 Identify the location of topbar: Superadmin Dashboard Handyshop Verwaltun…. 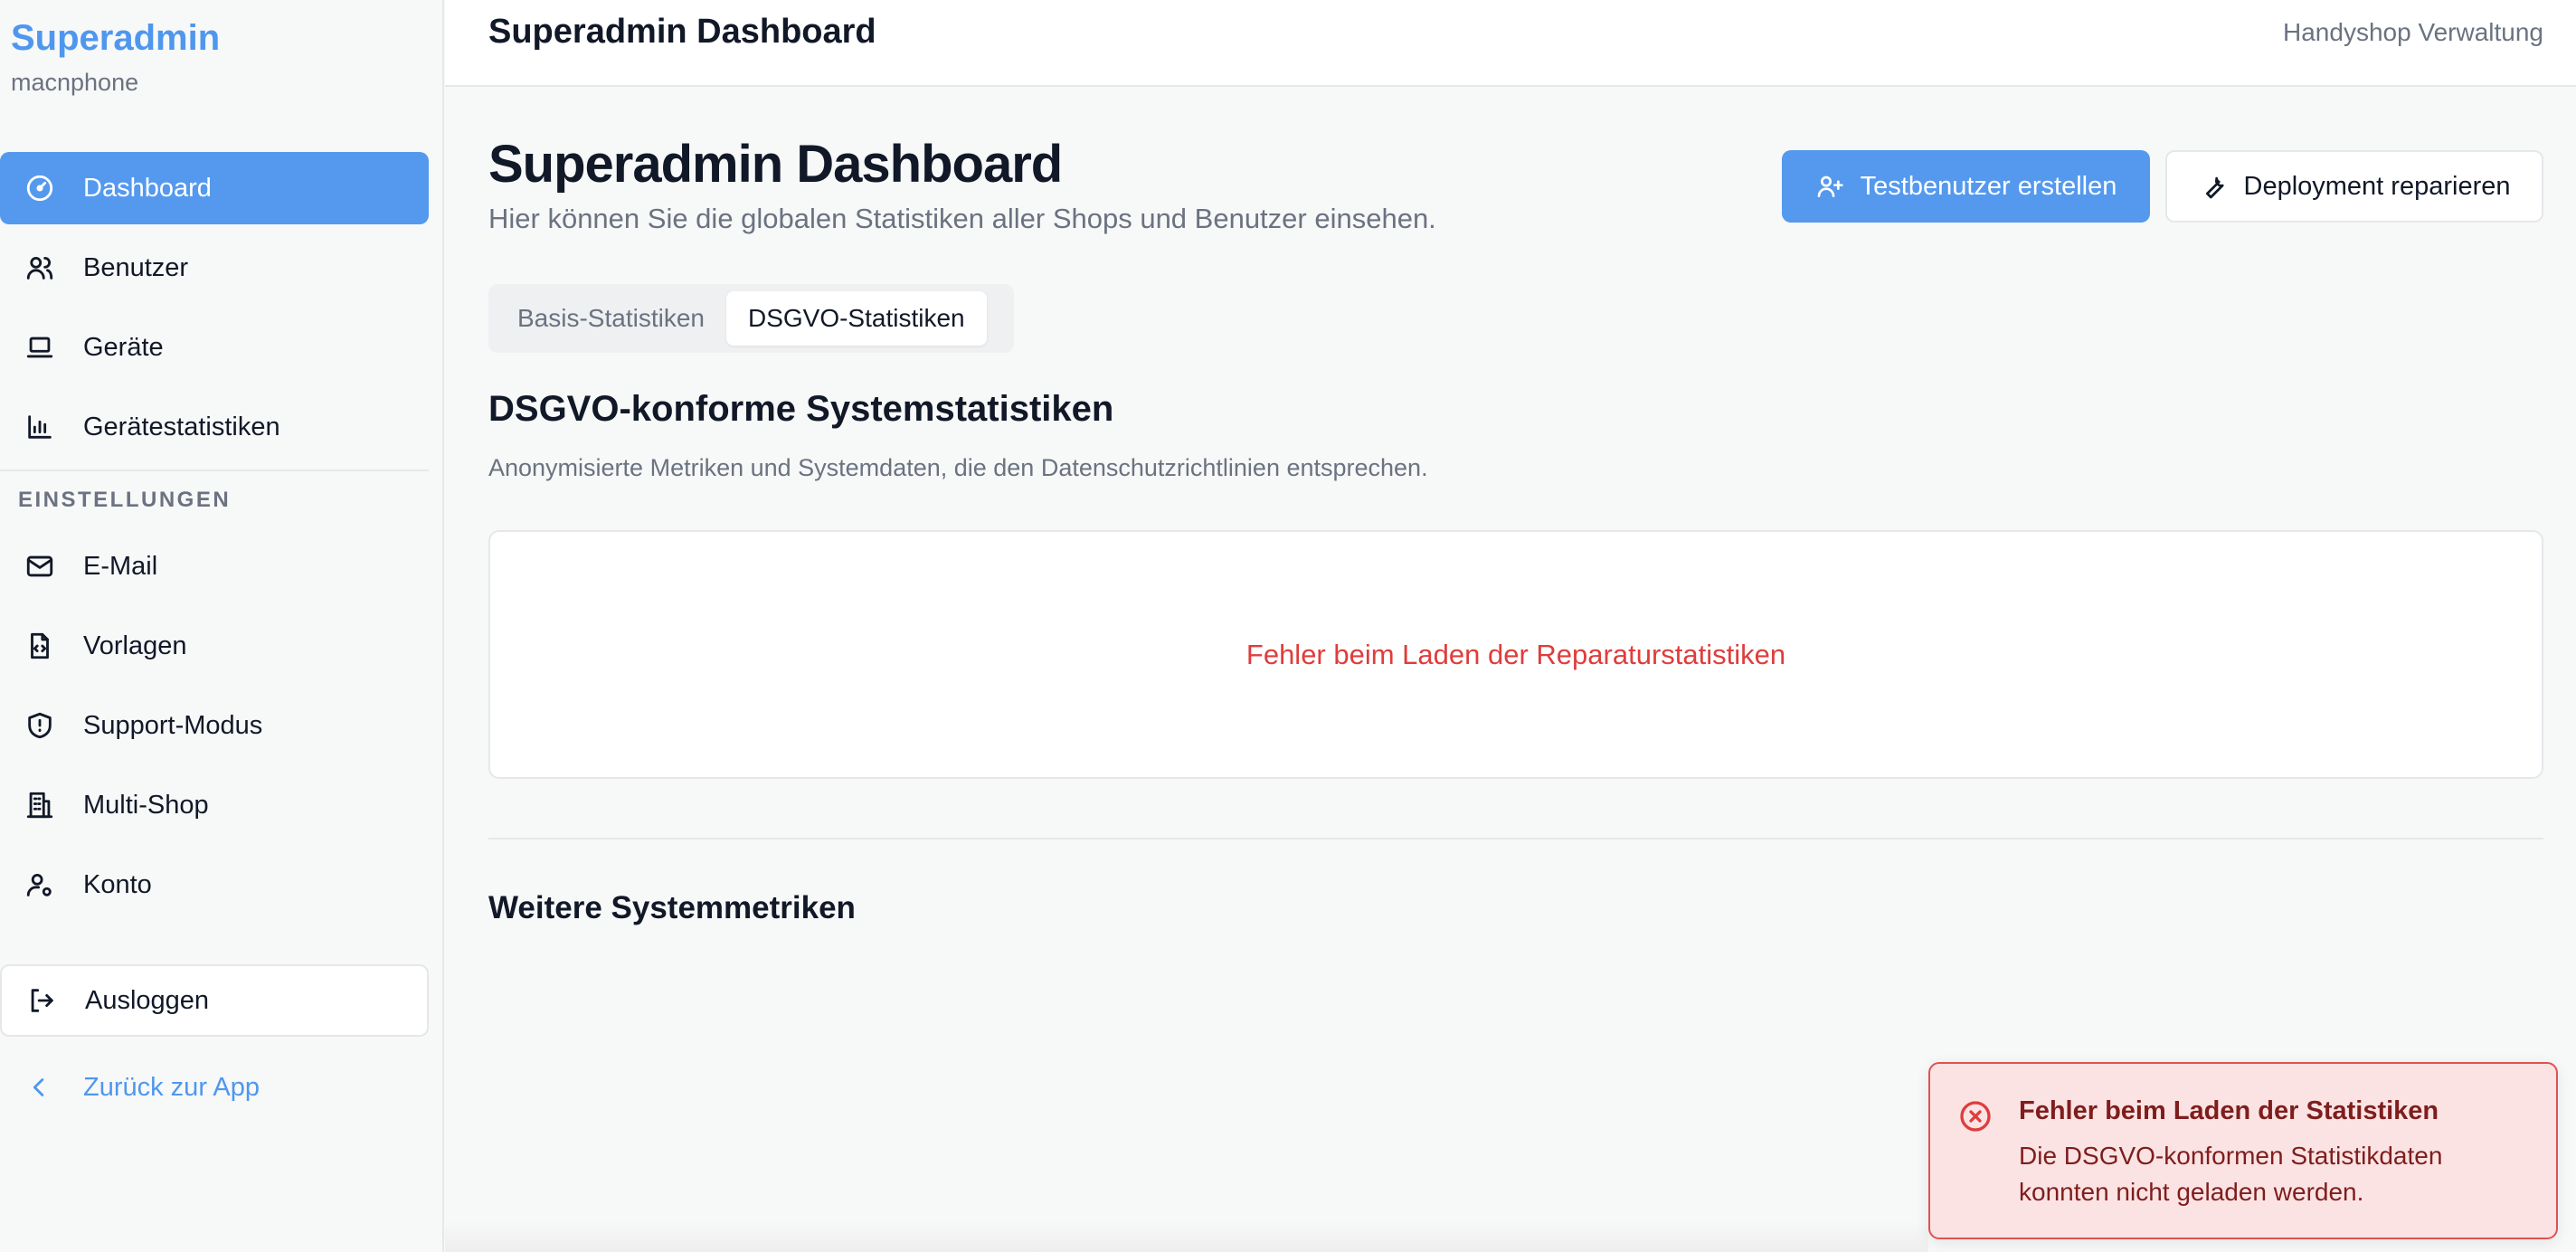
(1510, 43).